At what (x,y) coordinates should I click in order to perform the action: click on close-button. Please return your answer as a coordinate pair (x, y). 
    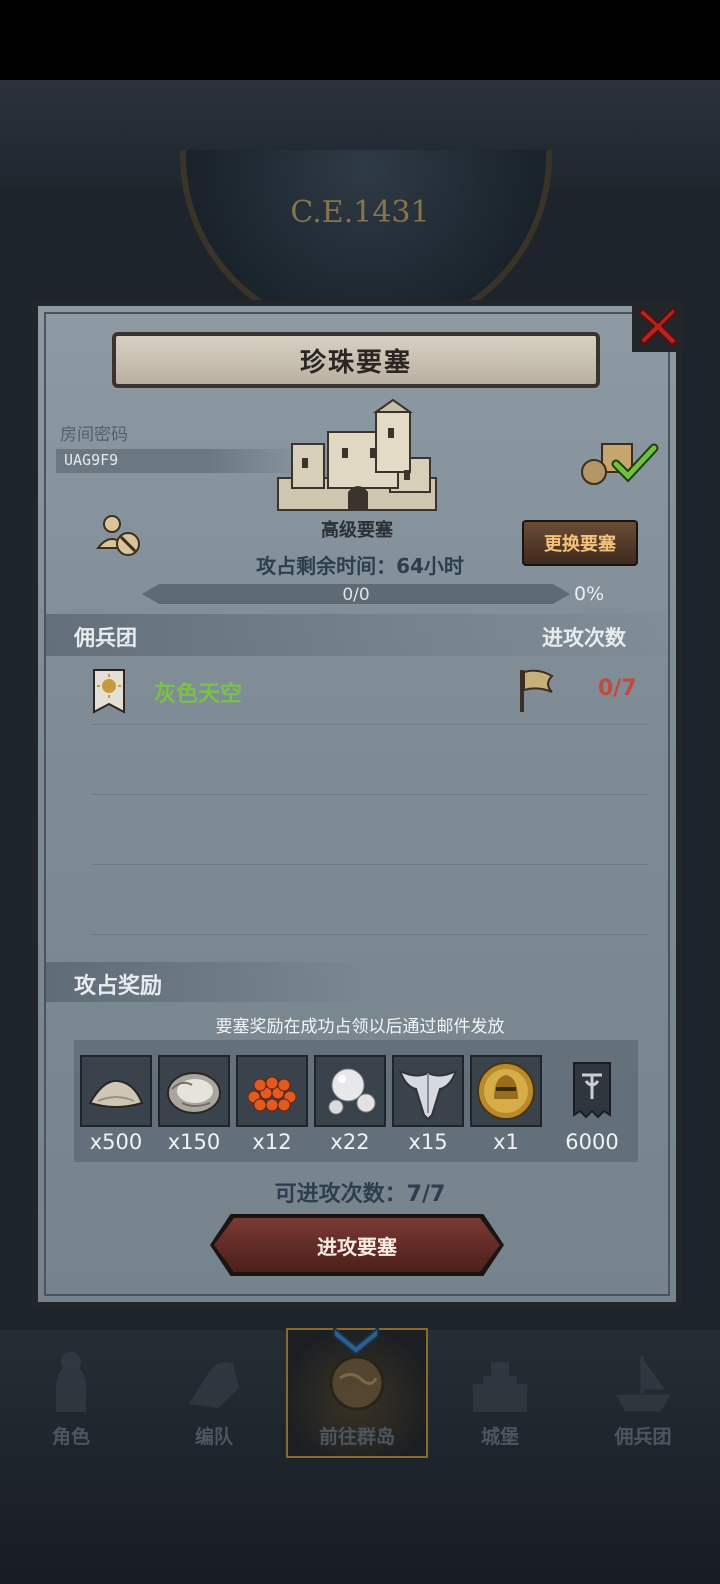
    Looking at the image, I should click on (658, 326).